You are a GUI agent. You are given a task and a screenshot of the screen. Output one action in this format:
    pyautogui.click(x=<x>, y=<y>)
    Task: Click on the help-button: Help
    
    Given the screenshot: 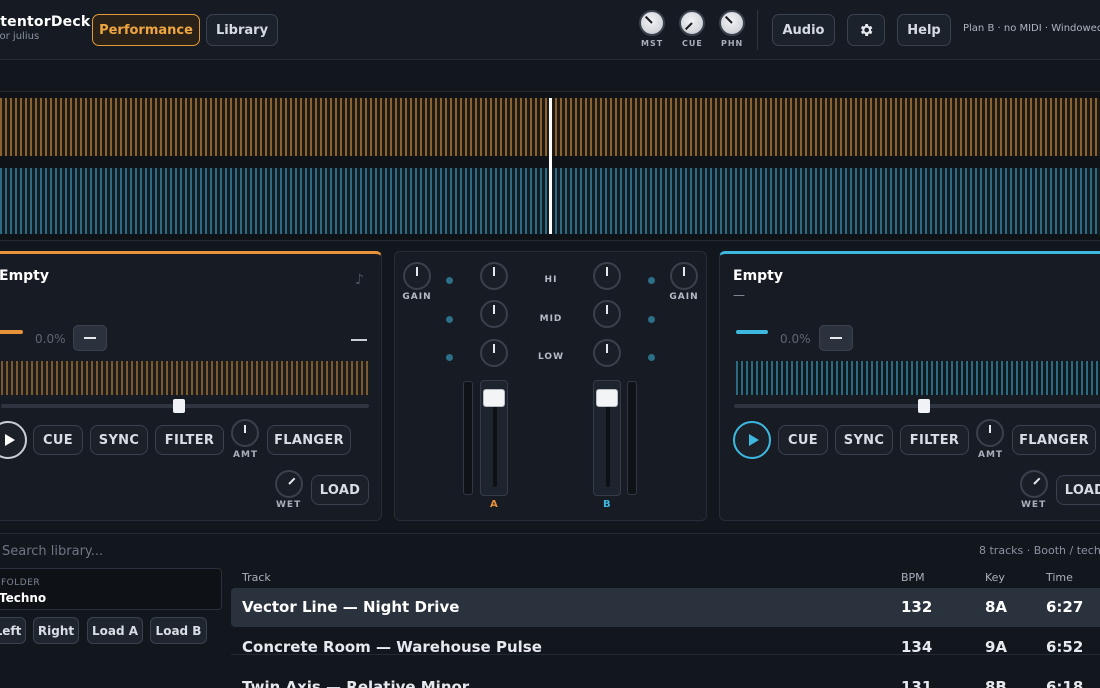 What is the action you would take?
    pyautogui.click(x=924, y=30)
    